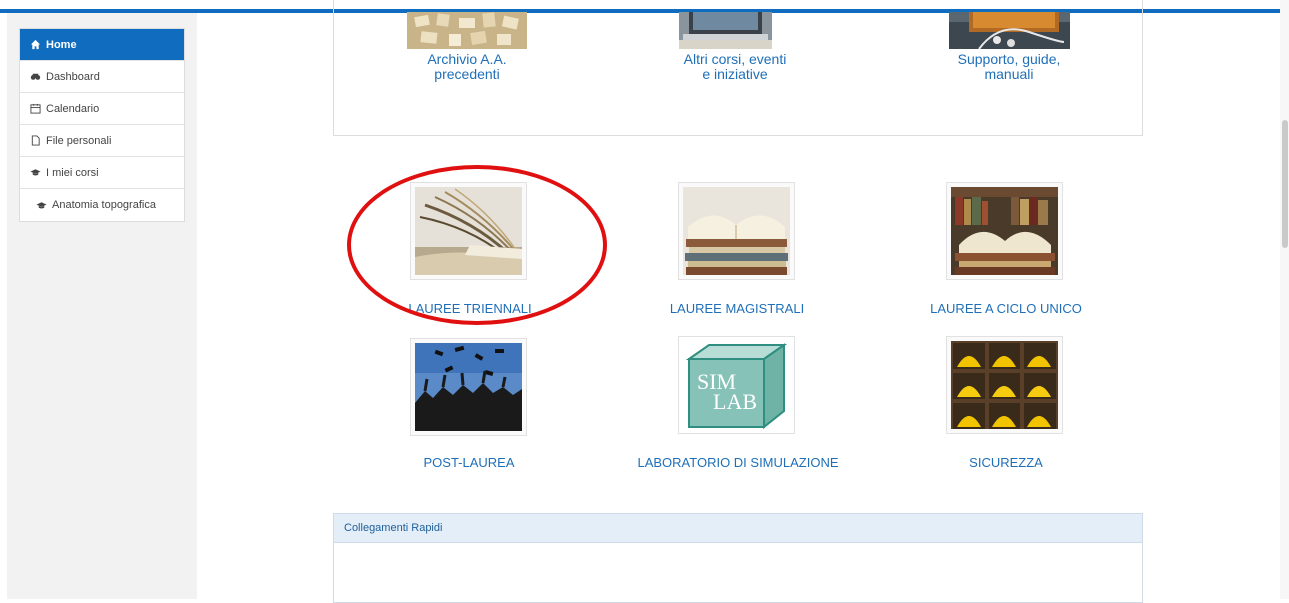 The height and width of the screenshot is (603, 1289). Describe the element at coordinates (467, 30) in the screenshot. I see `archive-thumbnail` at that location.